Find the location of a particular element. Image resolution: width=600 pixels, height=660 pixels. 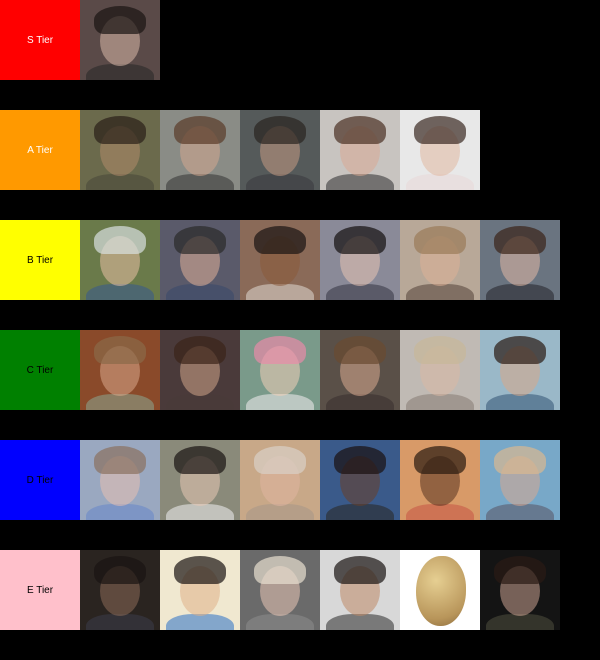

tier-item-young-man-blue-shirt is located at coordinates (200, 590).